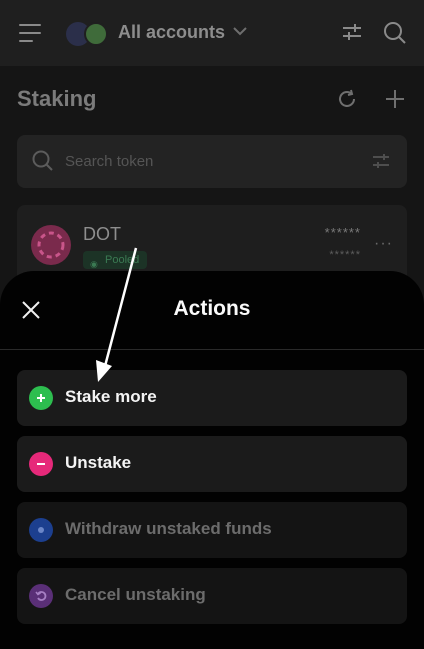 This screenshot has height=649, width=424. Describe the element at coordinates (240, 32) in the screenshot. I see `chevron-down-icon` at that location.